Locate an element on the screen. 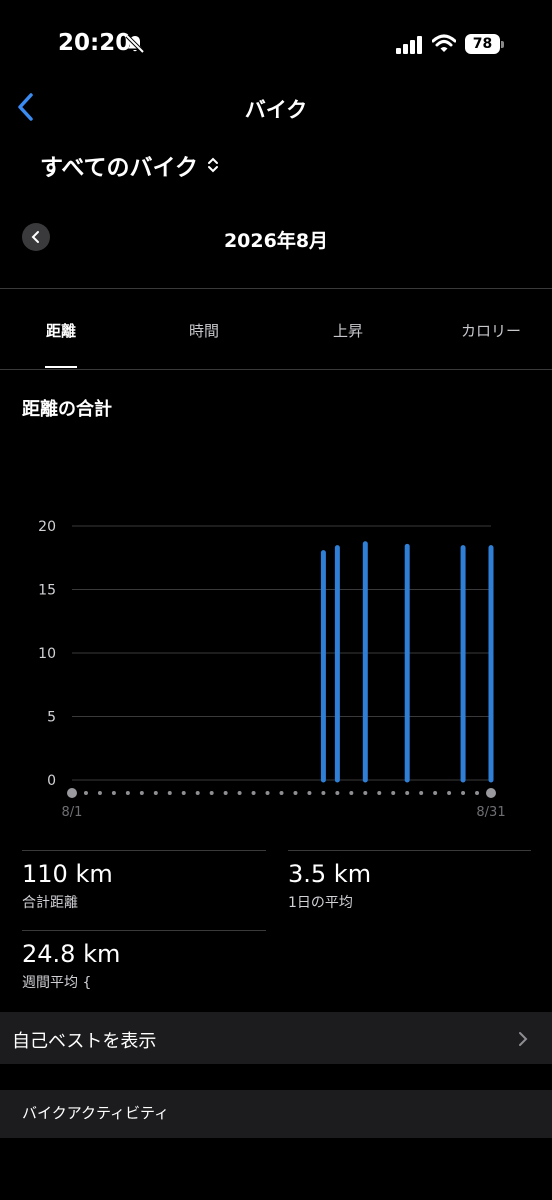  stat-value: 110 km is located at coordinates (67, 874).